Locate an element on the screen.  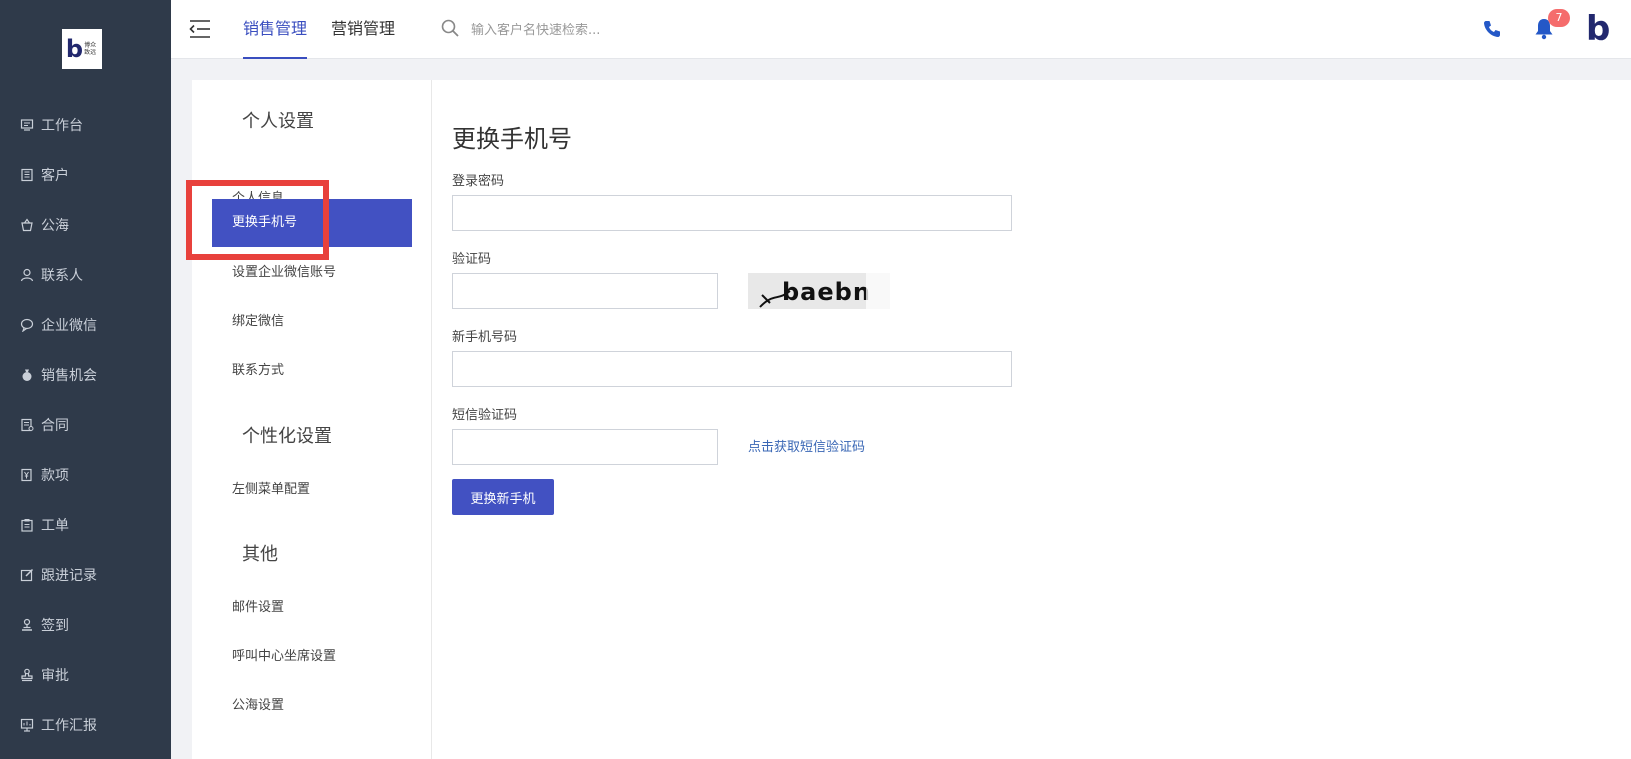
basket-icon is located at coordinates (27, 225).